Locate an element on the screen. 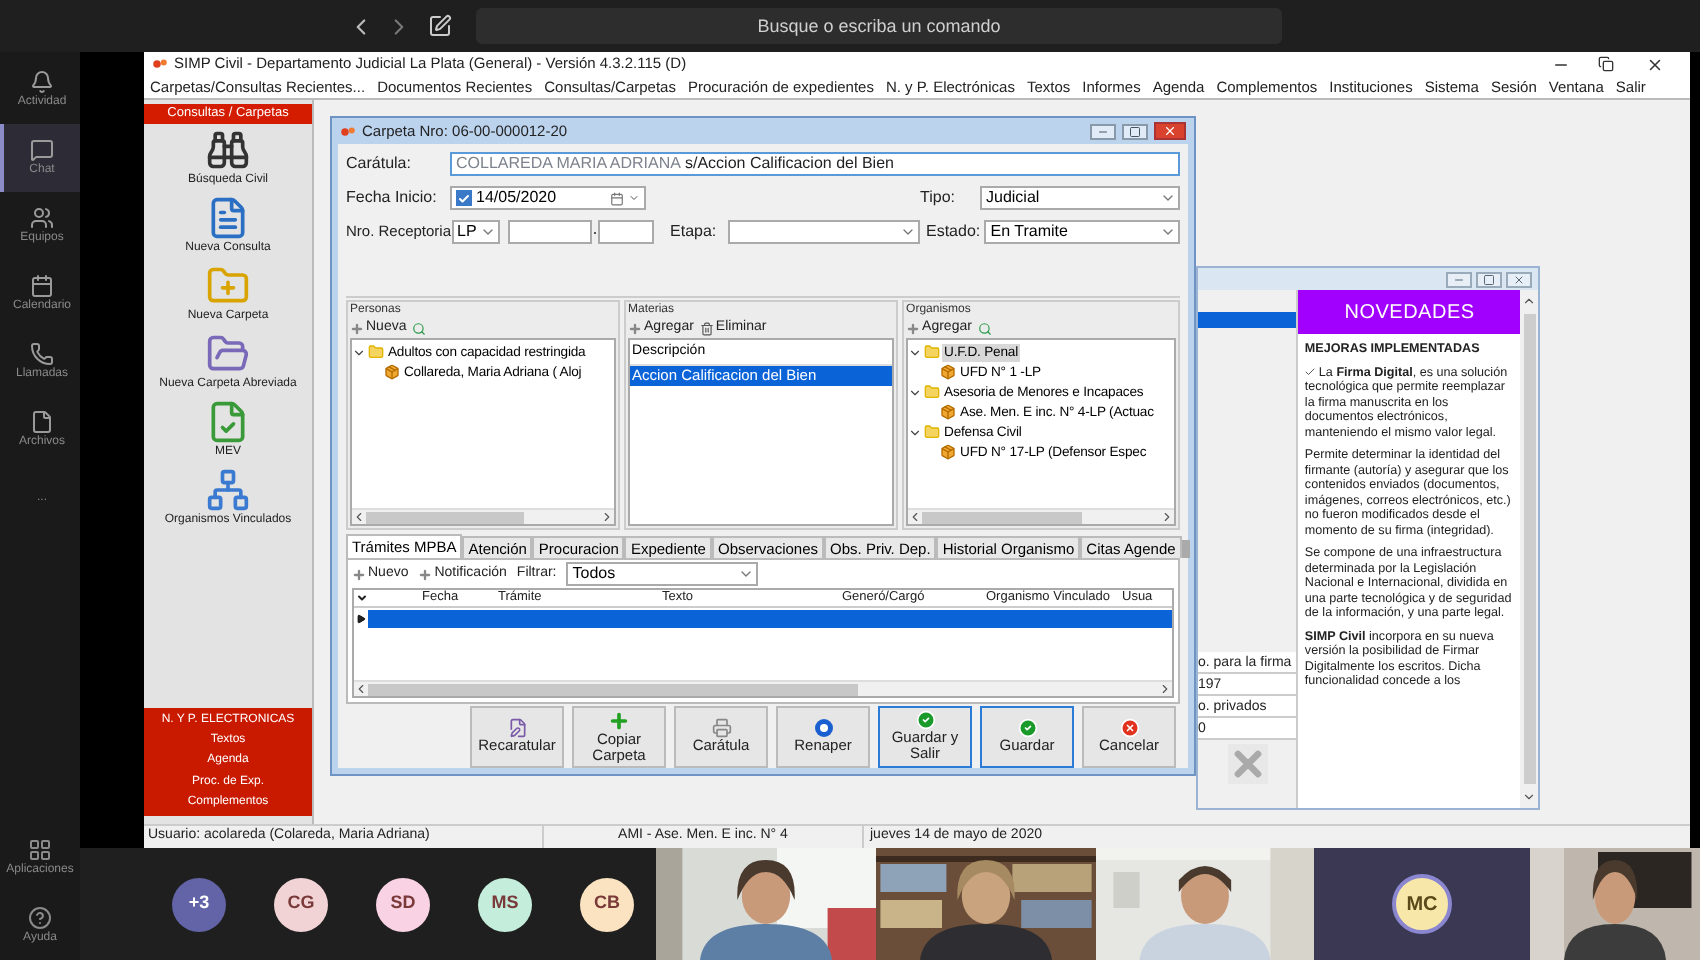  cancel-icon is located at coordinates (1129, 728).